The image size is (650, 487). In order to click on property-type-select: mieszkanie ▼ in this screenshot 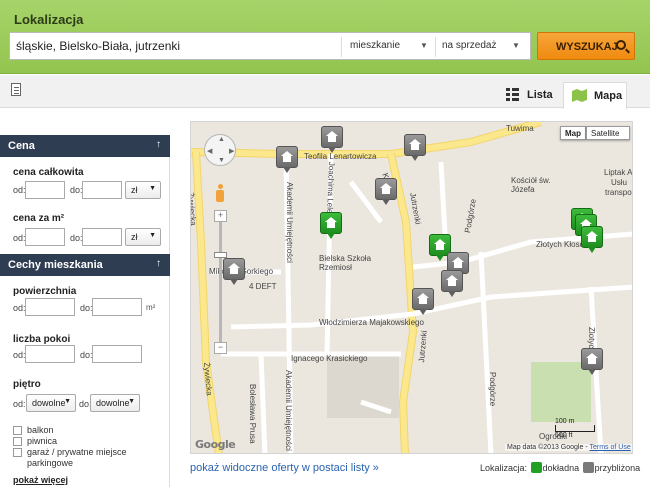, I will do `click(391, 45)`.